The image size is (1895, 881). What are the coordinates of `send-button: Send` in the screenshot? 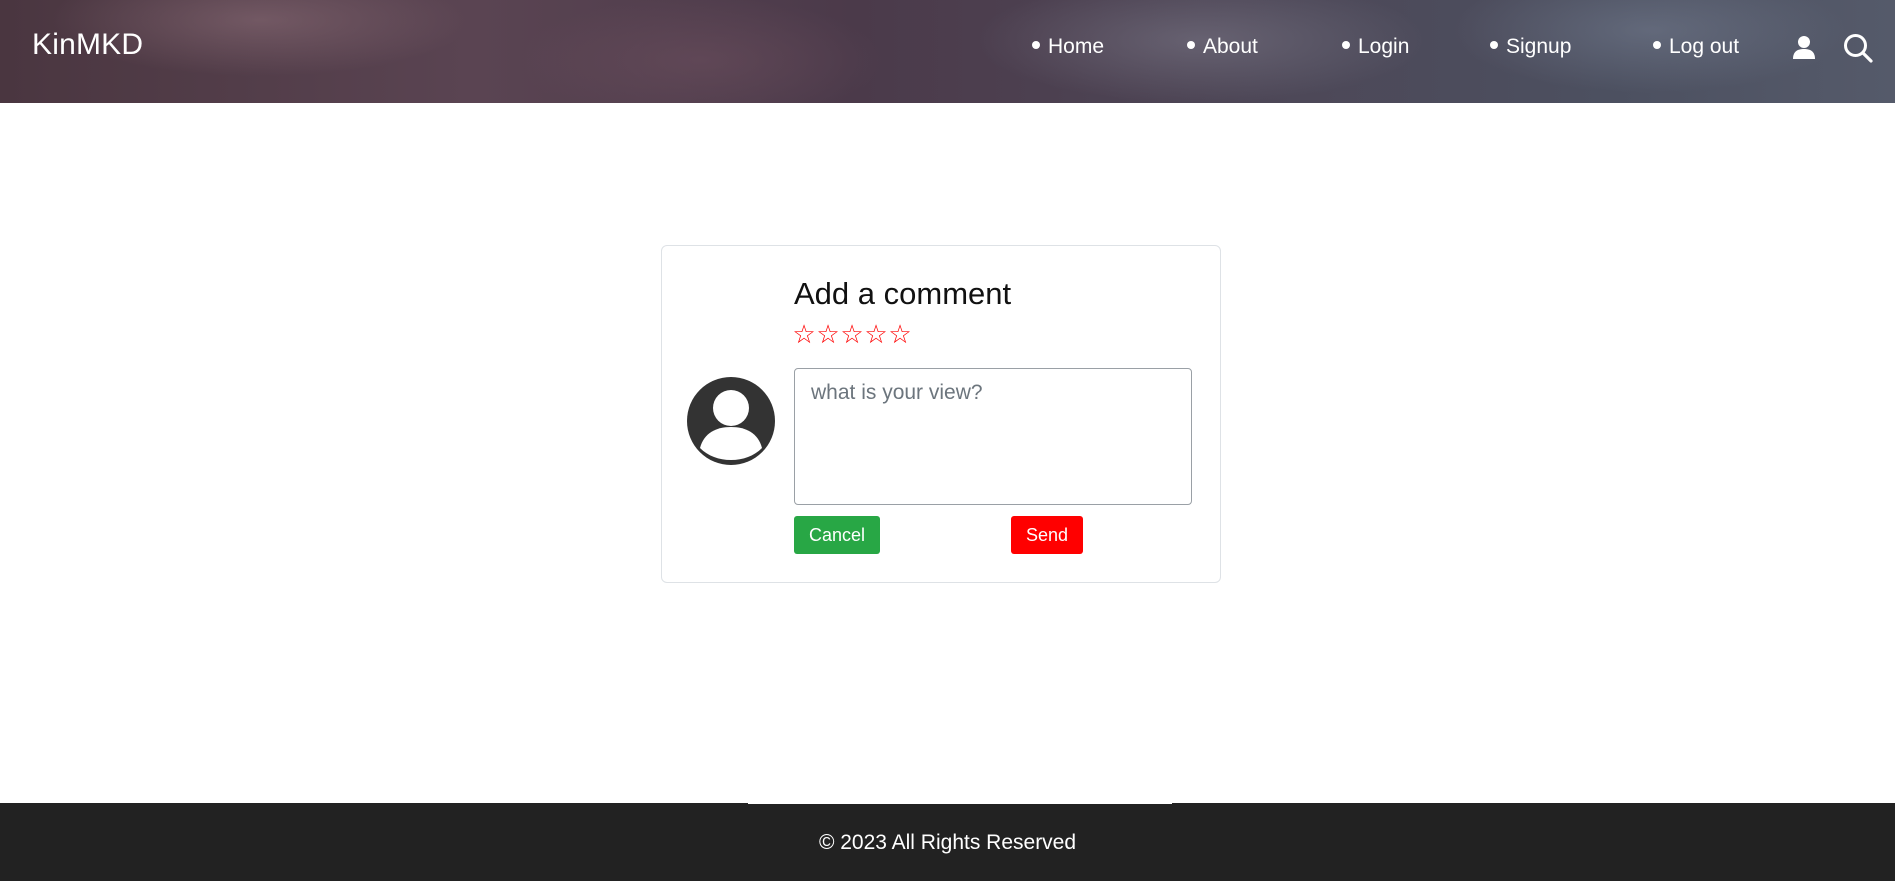 It's located at (1047, 535).